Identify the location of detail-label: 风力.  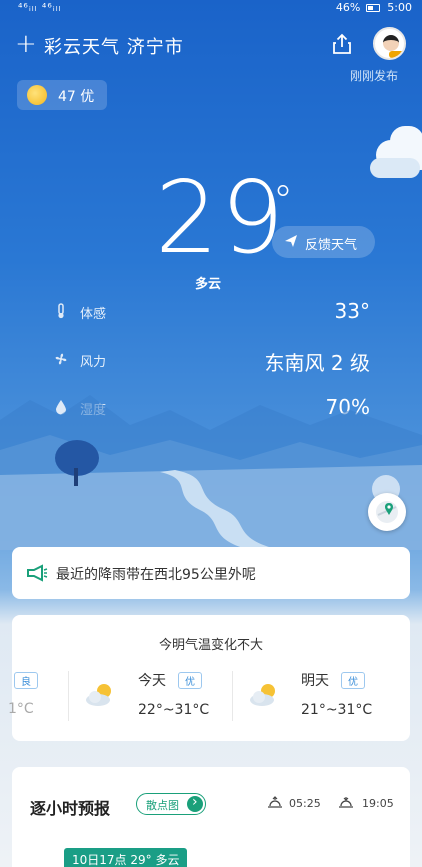
(93, 362).